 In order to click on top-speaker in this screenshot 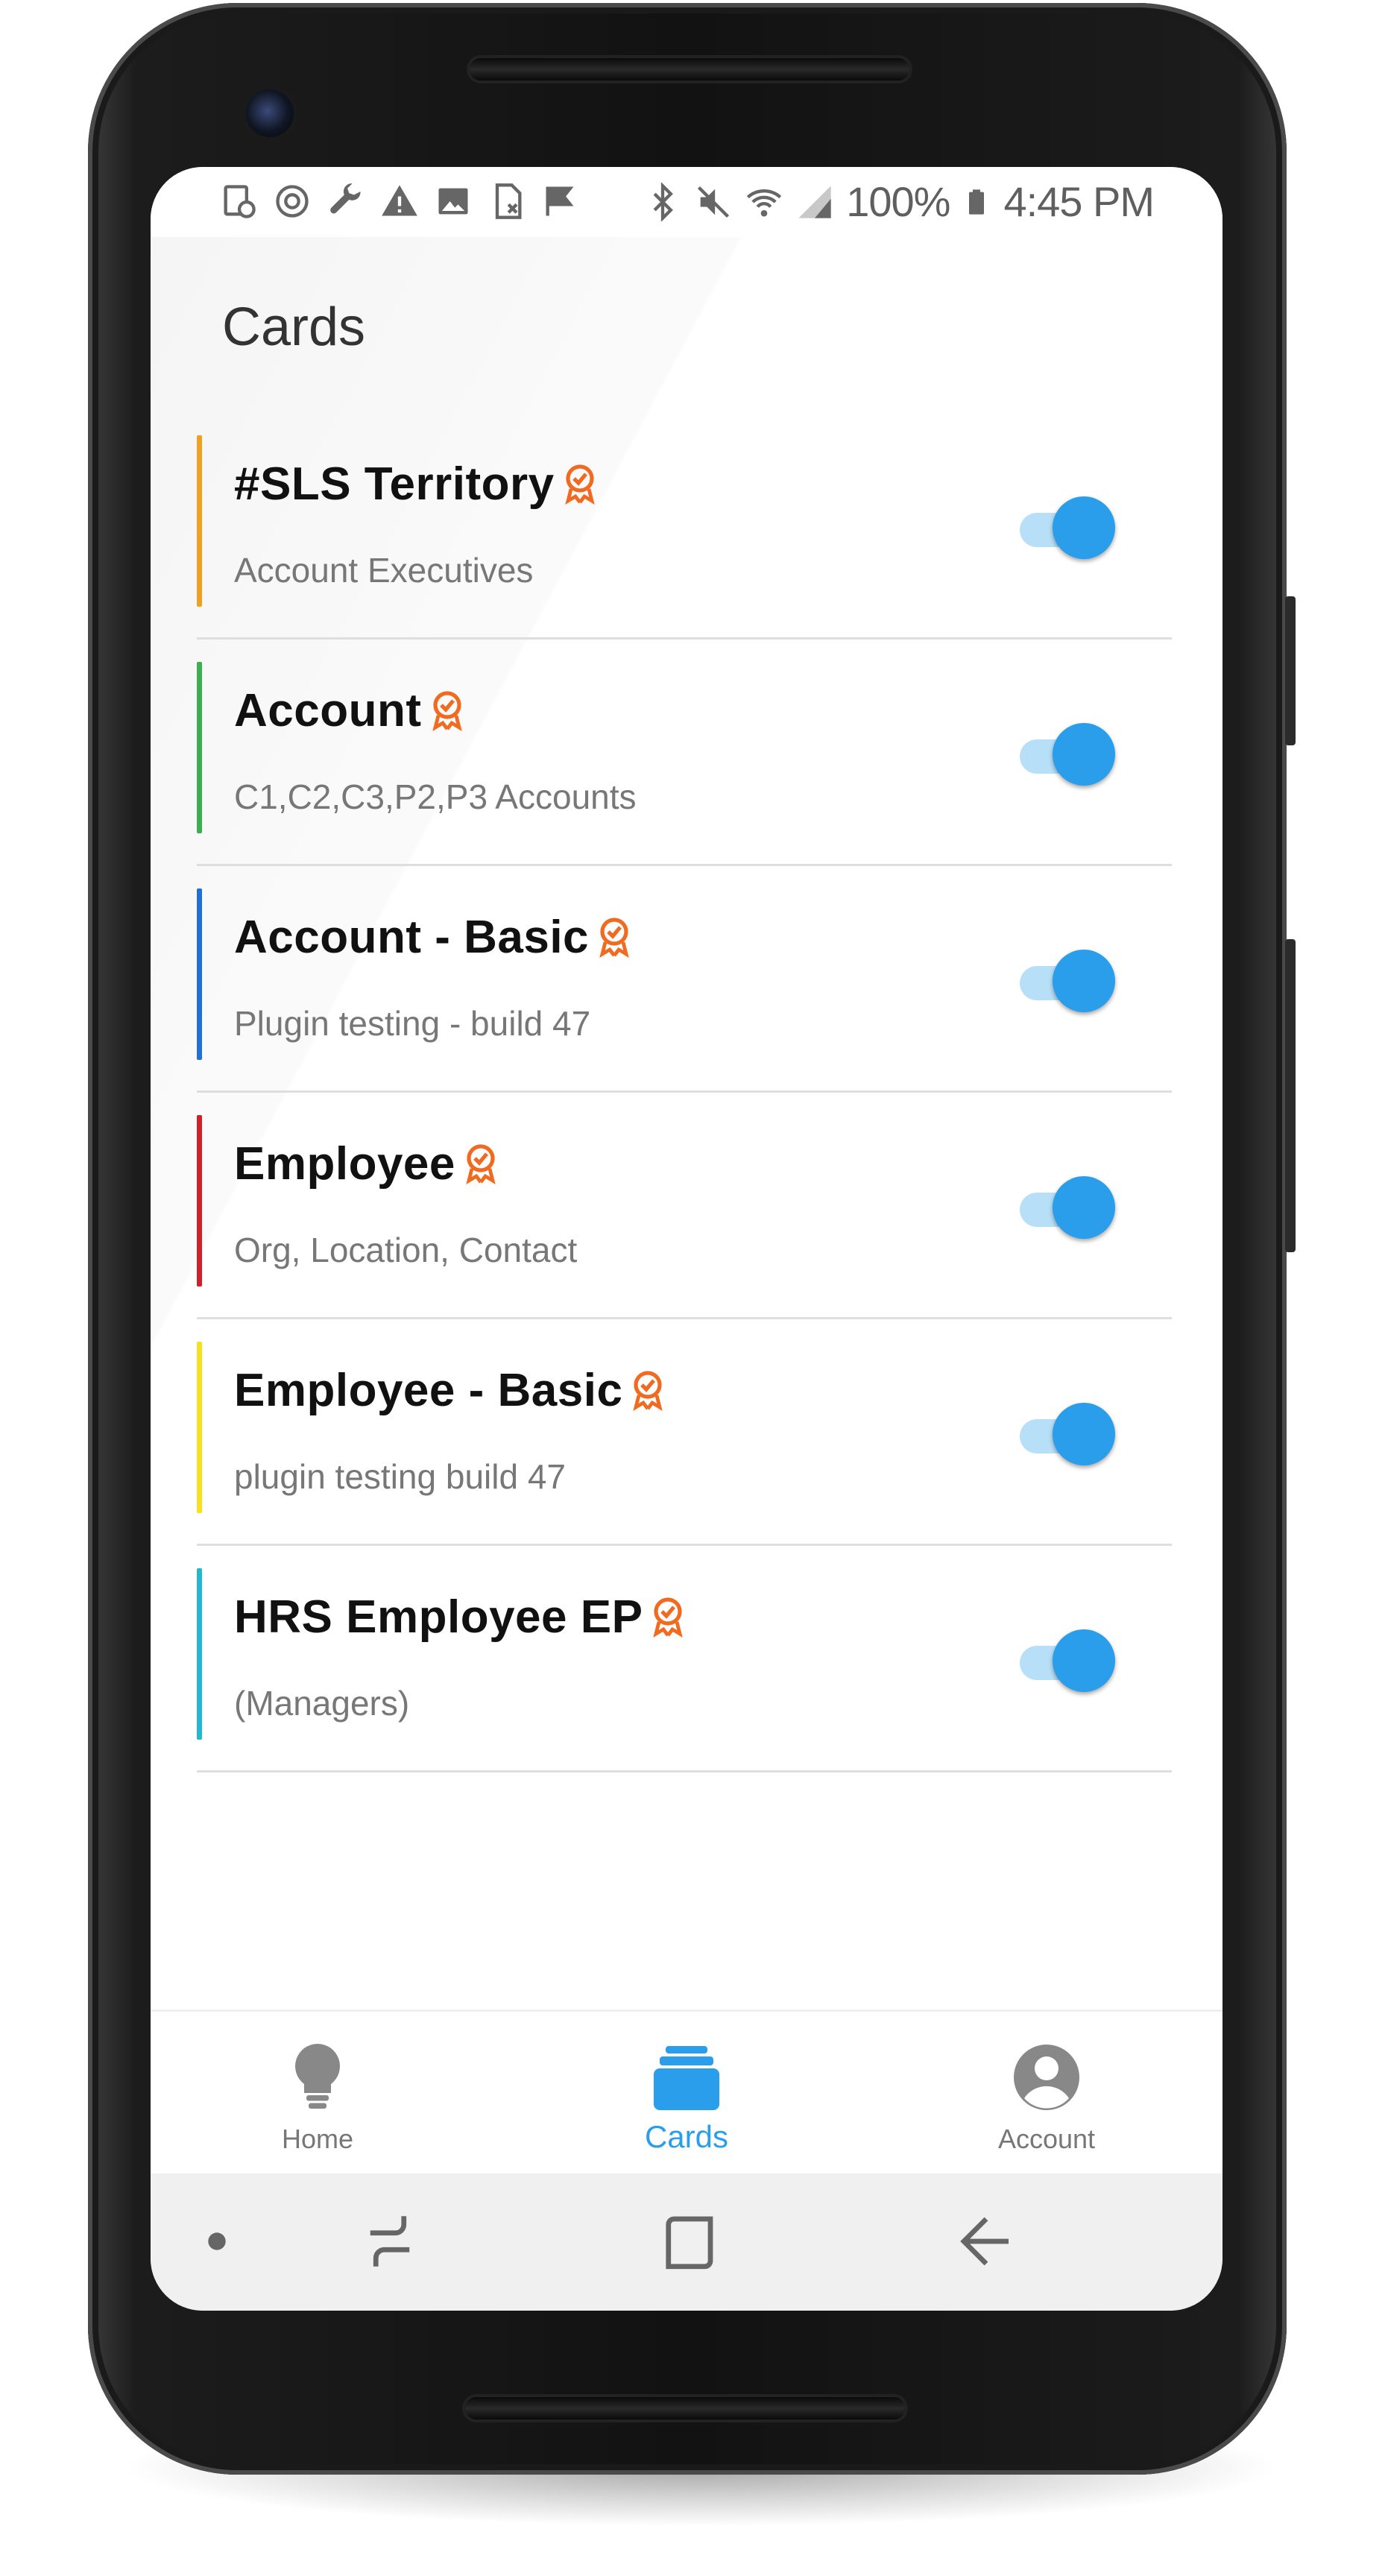, I will do `click(689, 69)`.